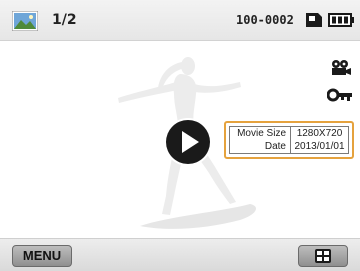  I want to click on date-label: Date, so click(275, 146).